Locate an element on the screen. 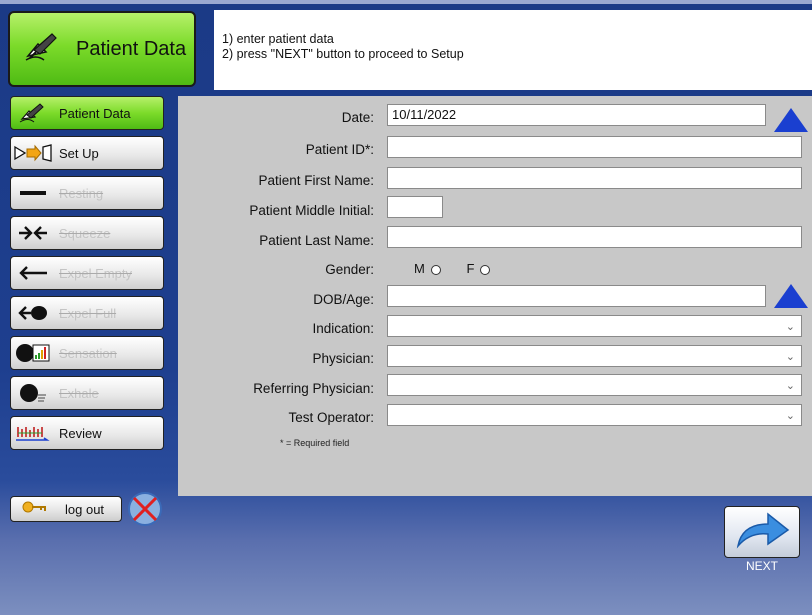 The image size is (812, 615). expel-empty-icon is located at coordinates (33, 273).